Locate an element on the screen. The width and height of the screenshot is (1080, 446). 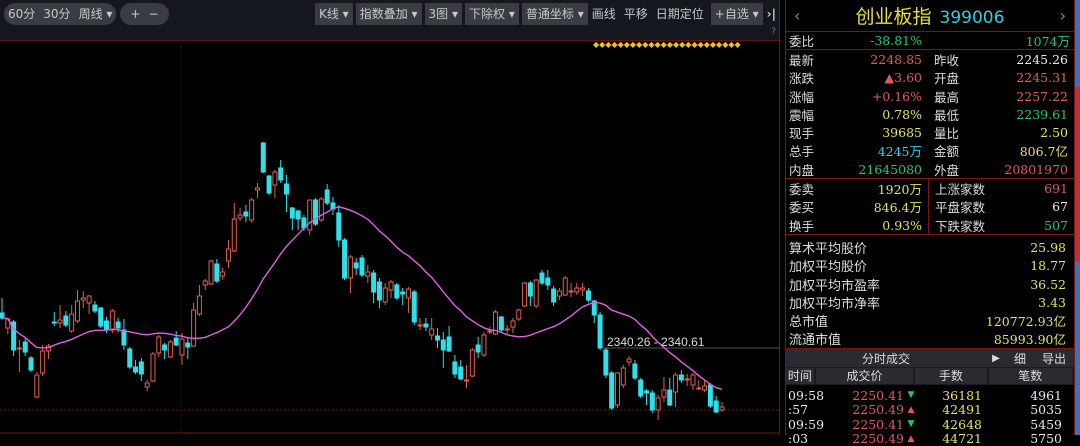
layout-dropdown: 3图 ▾ is located at coordinates (443, 13).